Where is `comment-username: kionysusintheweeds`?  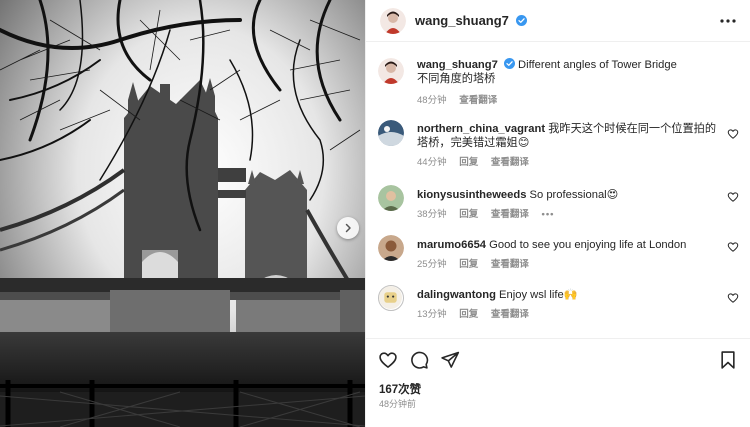 comment-username: kionysusintheweeds is located at coordinates (471, 195).